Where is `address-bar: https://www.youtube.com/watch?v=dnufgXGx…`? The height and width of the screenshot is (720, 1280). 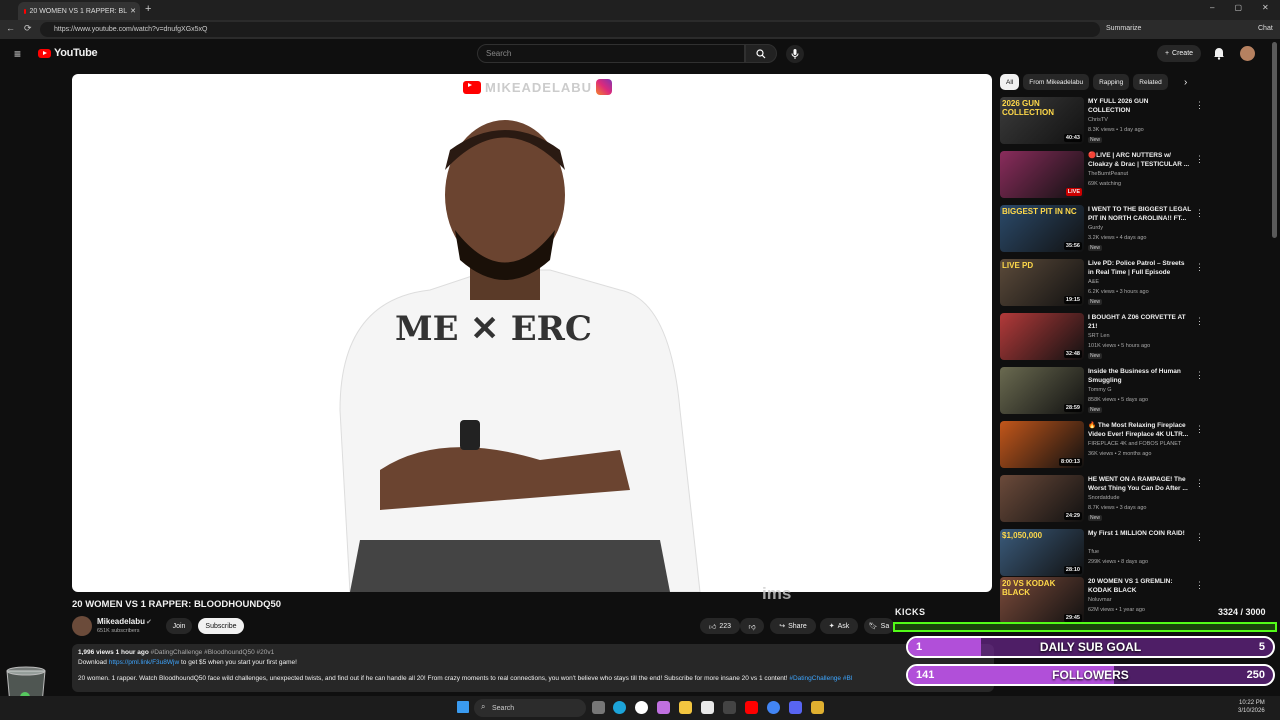
address-bar: https://www.youtube.com/watch?v=dnufgXGx… is located at coordinates (570, 29).